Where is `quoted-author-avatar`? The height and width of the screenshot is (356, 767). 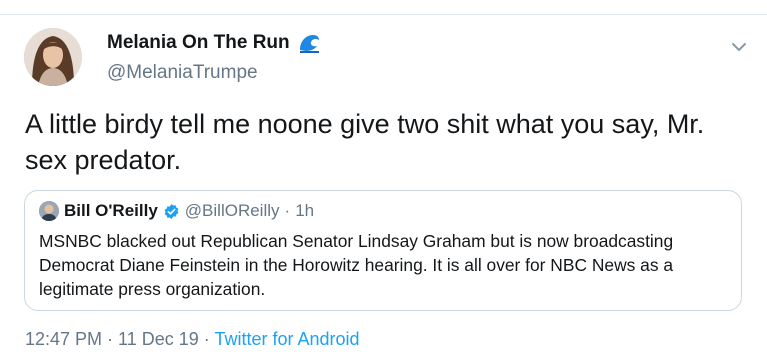 quoted-author-avatar is located at coordinates (49, 211).